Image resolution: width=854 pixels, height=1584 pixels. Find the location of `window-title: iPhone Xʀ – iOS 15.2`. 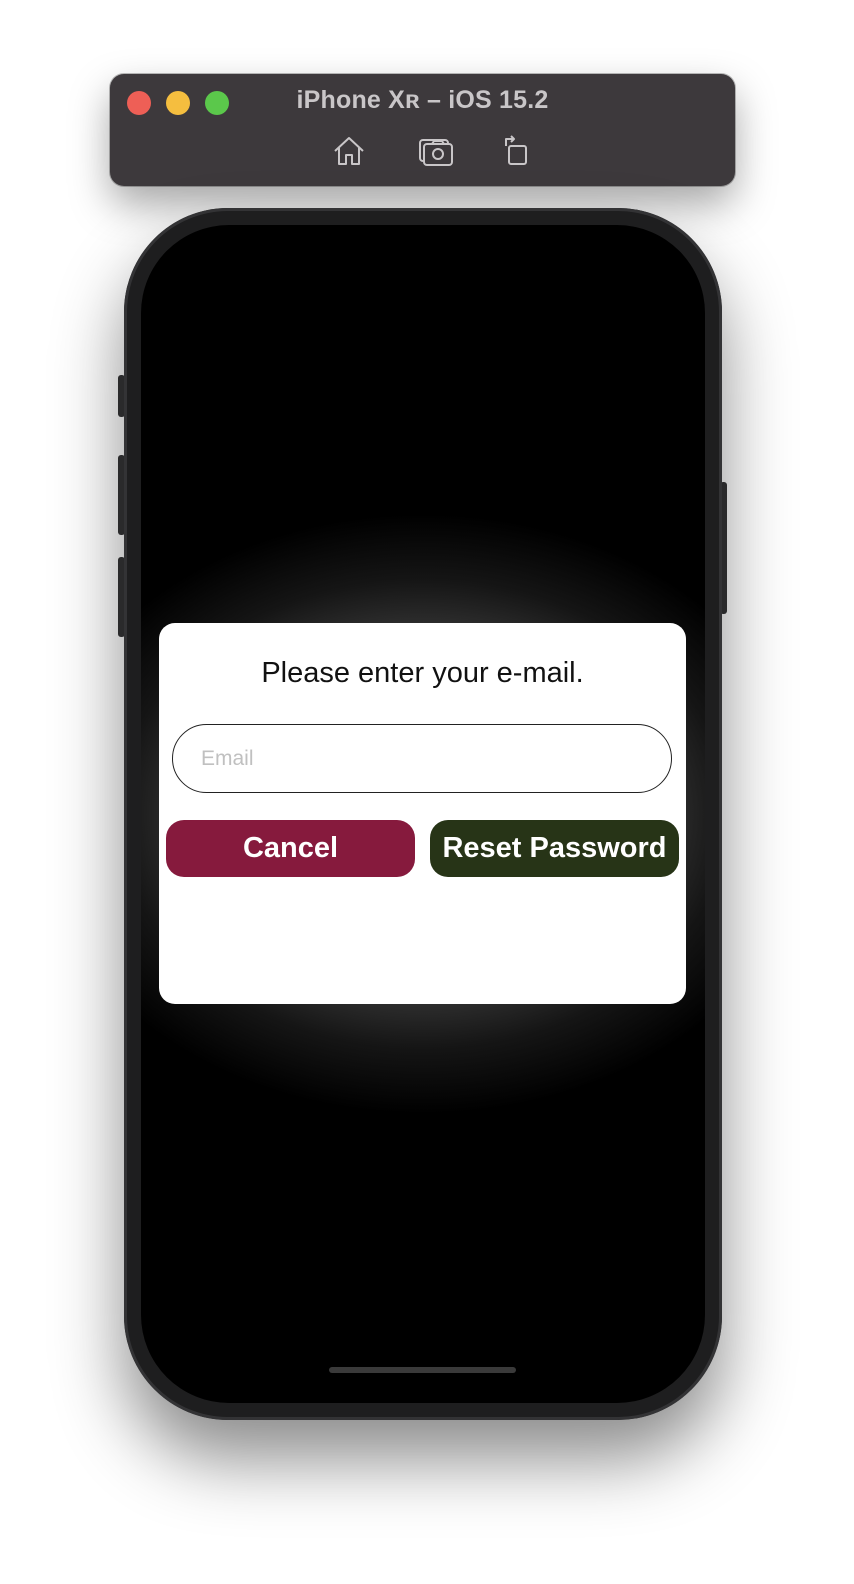

window-title: iPhone Xʀ – iOS 15.2 is located at coordinates (422, 100).